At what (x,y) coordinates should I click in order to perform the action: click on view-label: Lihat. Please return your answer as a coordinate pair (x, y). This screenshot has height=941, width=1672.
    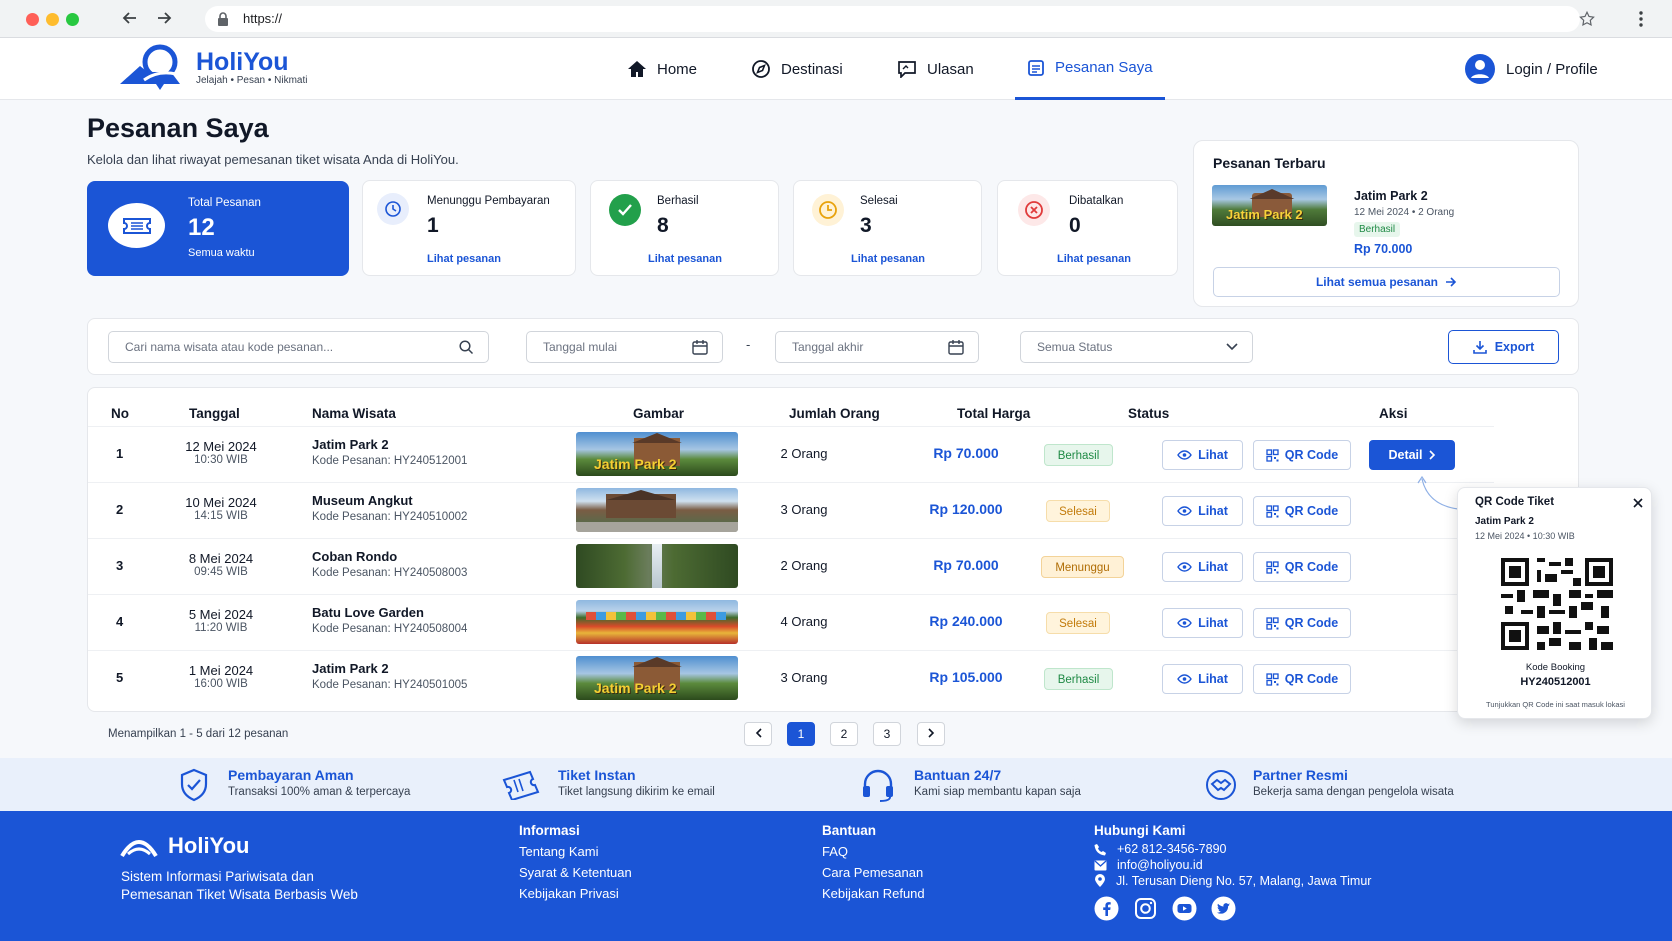
    Looking at the image, I should click on (1213, 455).